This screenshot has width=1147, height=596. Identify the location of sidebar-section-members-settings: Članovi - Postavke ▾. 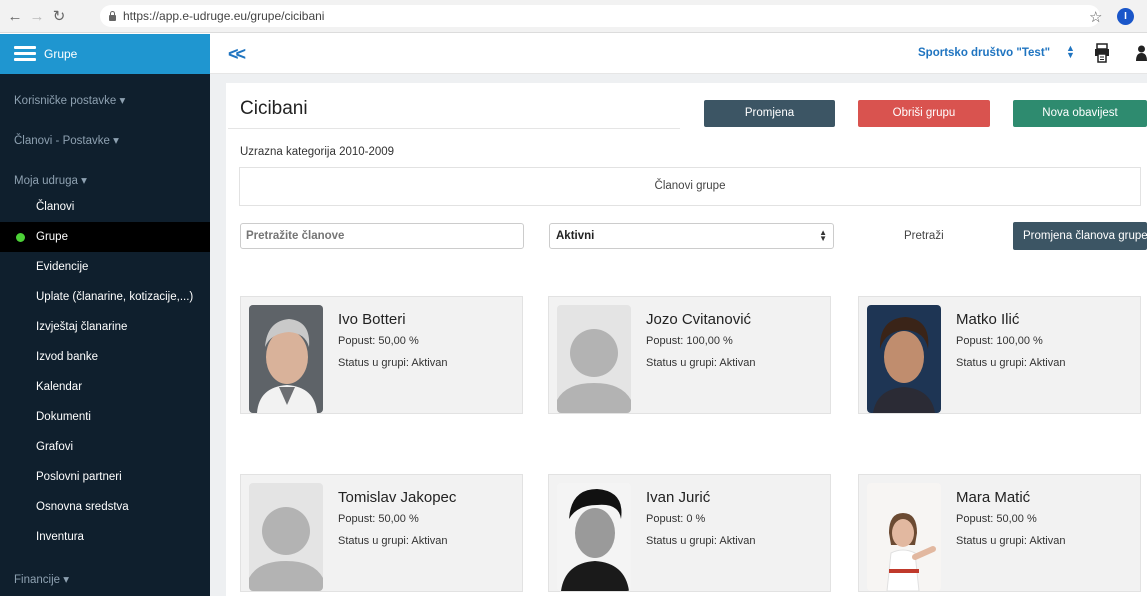
(66, 140).